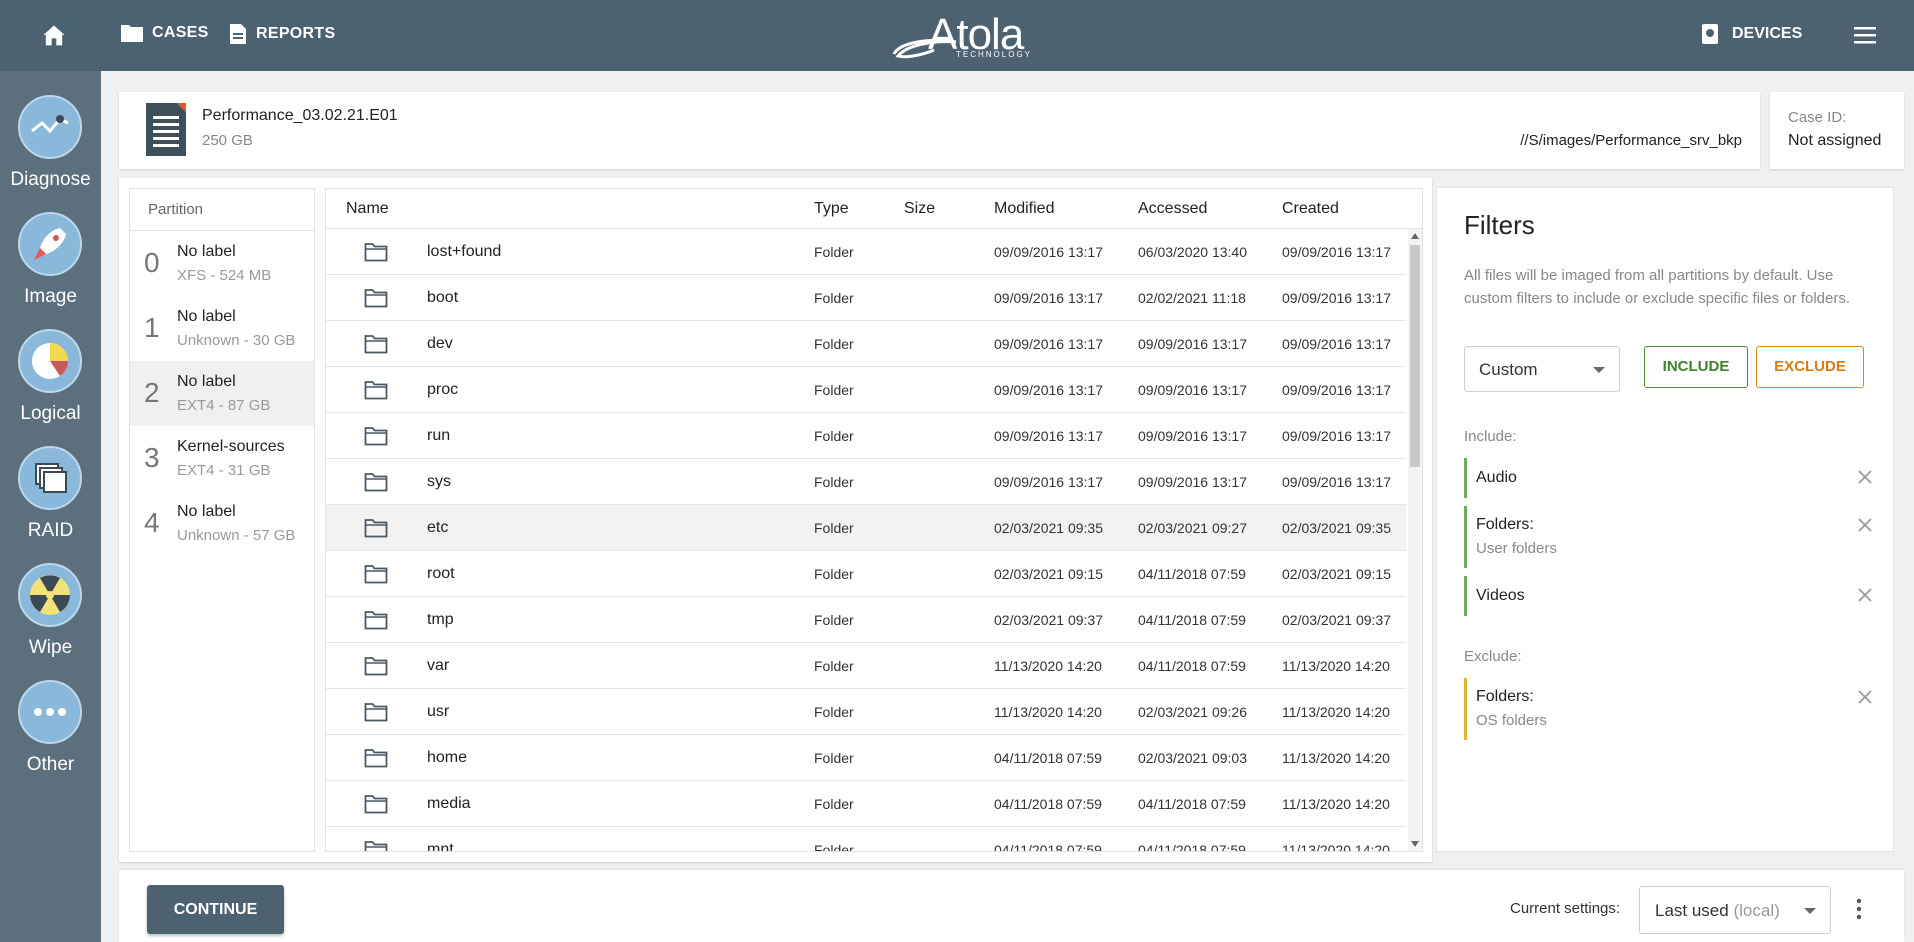 This screenshot has width=1914, height=942. Describe the element at coordinates (1336, 620) in the screenshot. I see `file-created-cell: 02/03/2021 09:37` at that location.